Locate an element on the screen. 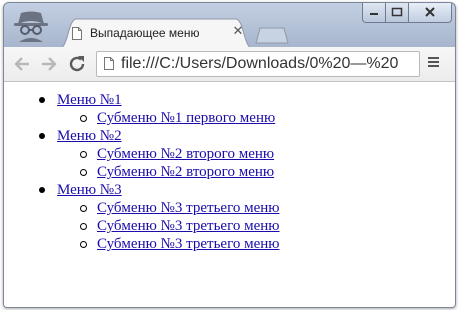  incognito-icon is located at coordinates (31, 26).